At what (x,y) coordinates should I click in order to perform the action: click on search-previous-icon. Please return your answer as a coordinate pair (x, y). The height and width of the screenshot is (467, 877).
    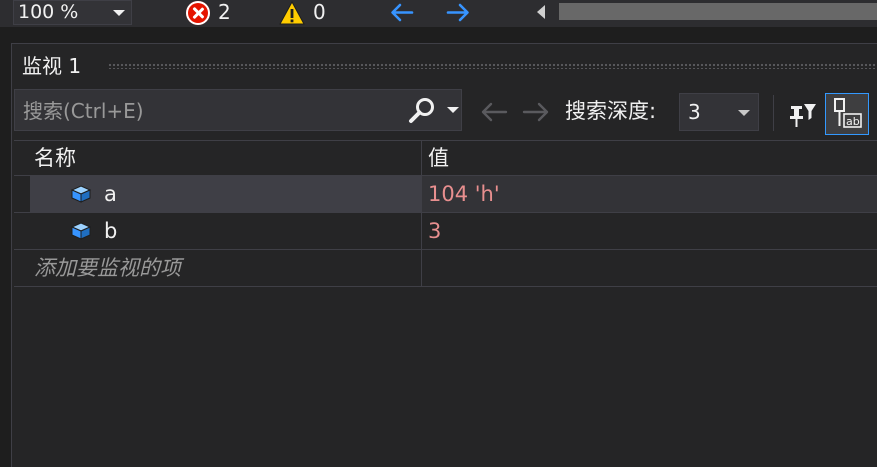
    Looking at the image, I should click on (494, 112).